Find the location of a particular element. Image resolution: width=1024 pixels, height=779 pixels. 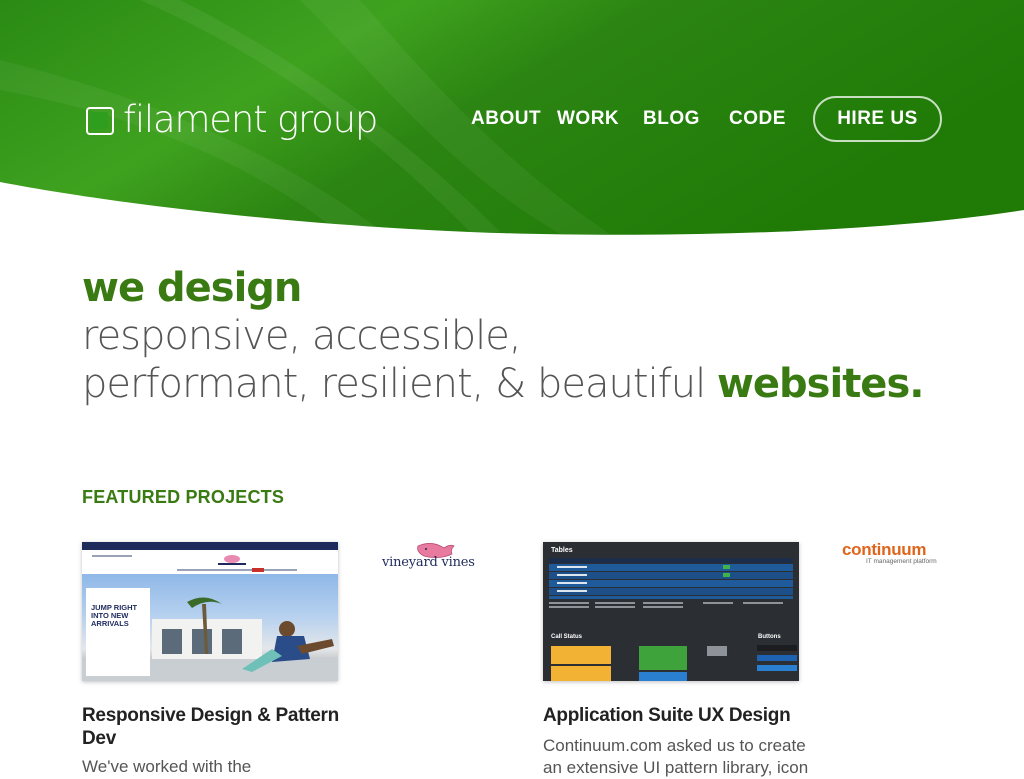

thumb-promo-panel is located at coordinates (118, 632).